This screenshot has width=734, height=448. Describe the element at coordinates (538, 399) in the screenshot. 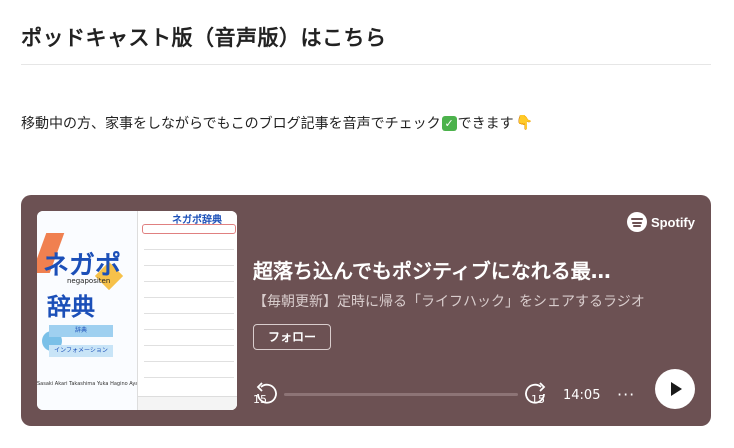

I see `skip-forward-seconds: 15` at that location.